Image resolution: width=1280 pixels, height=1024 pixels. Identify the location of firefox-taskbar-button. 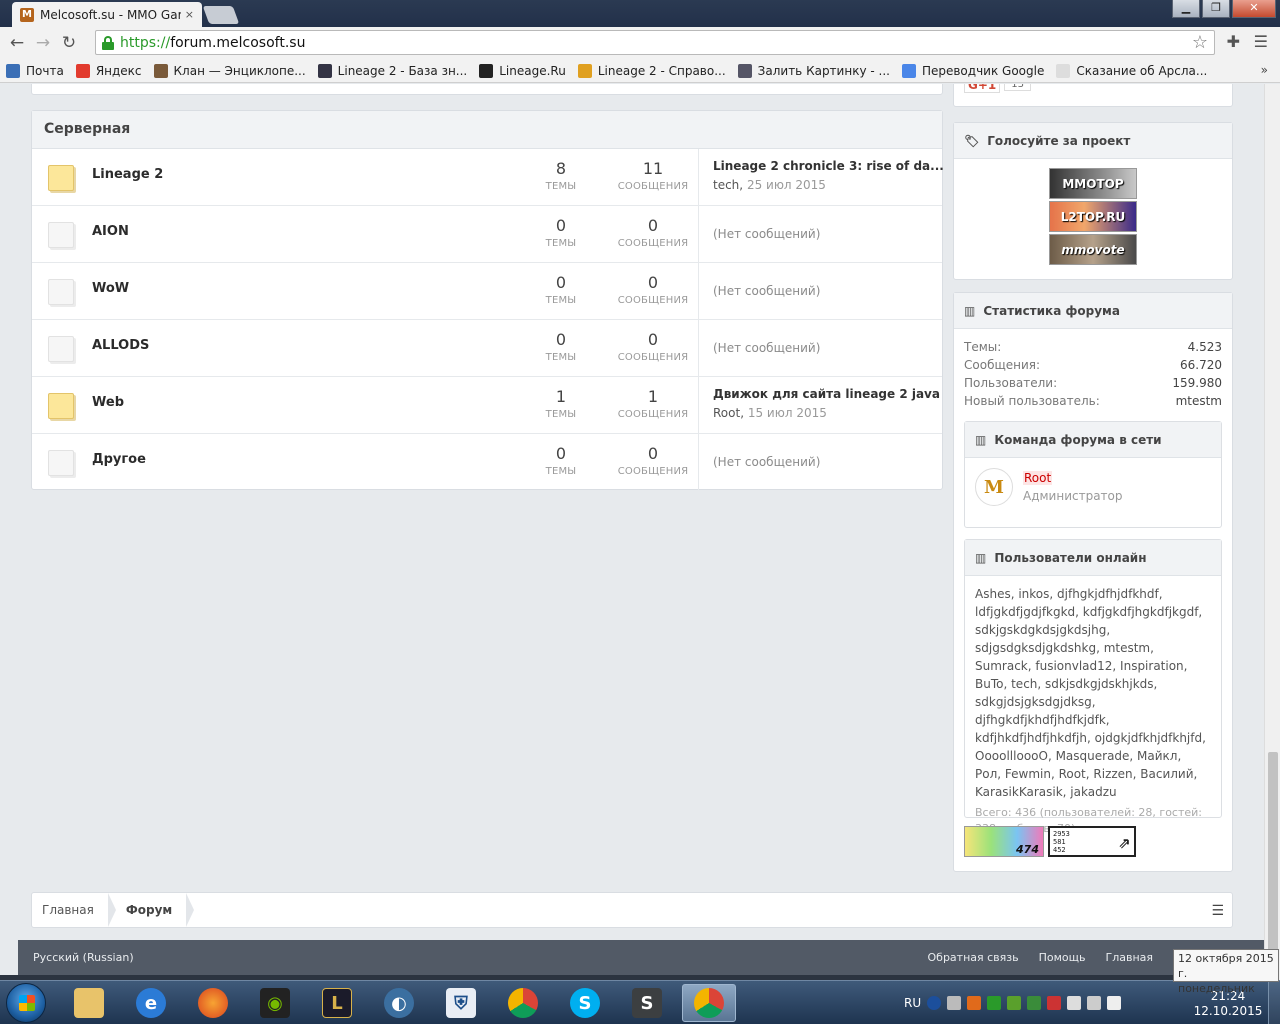
(213, 1003).